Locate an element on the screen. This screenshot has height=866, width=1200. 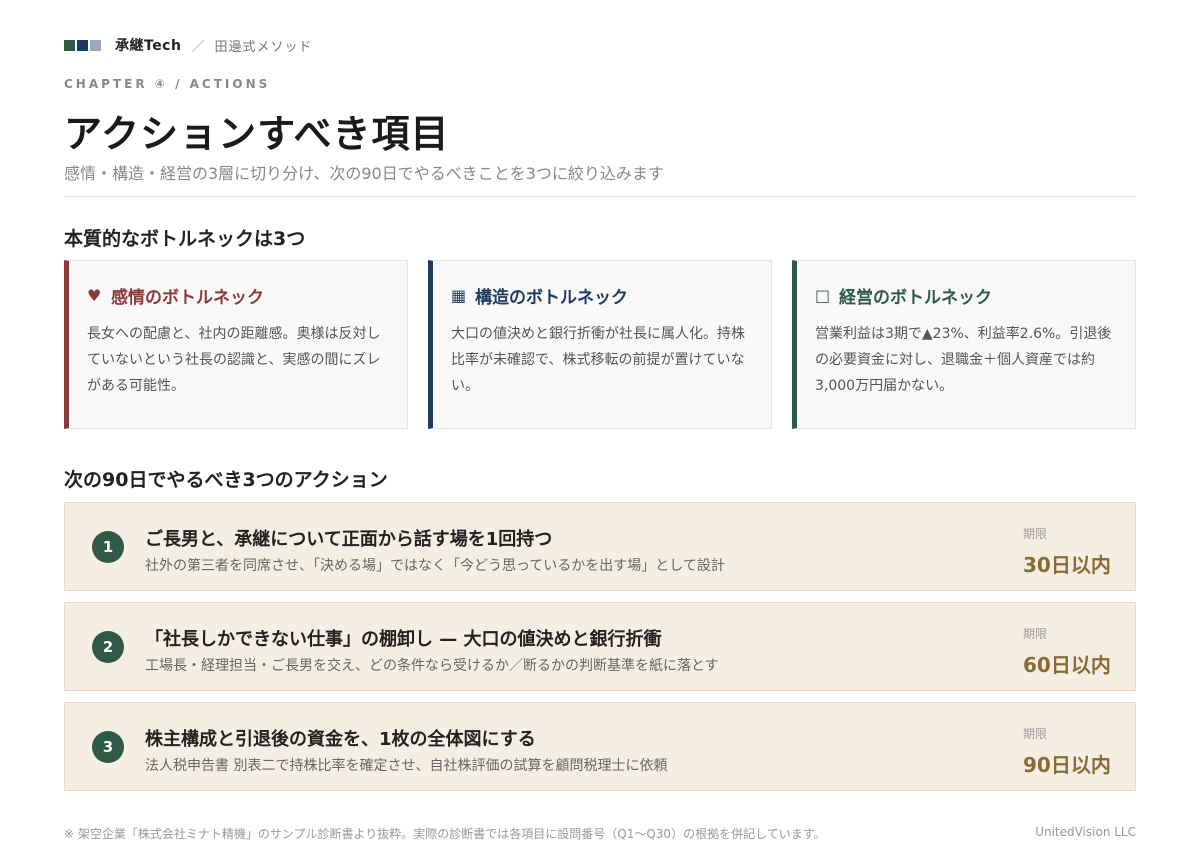
square-icon: □ is located at coordinates (823, 295).